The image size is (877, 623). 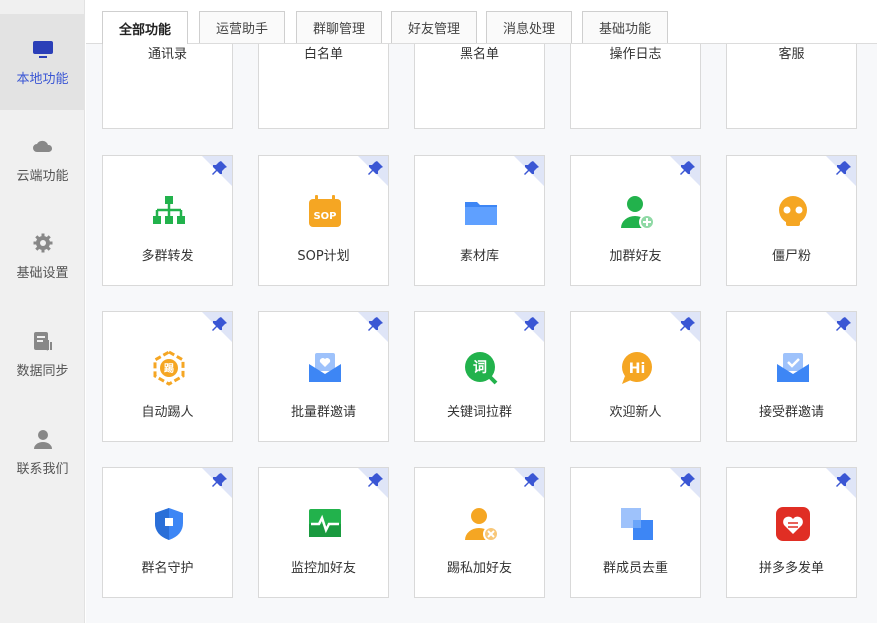 I want to click on pinduoduo-icon, so click(x=793, y=524).